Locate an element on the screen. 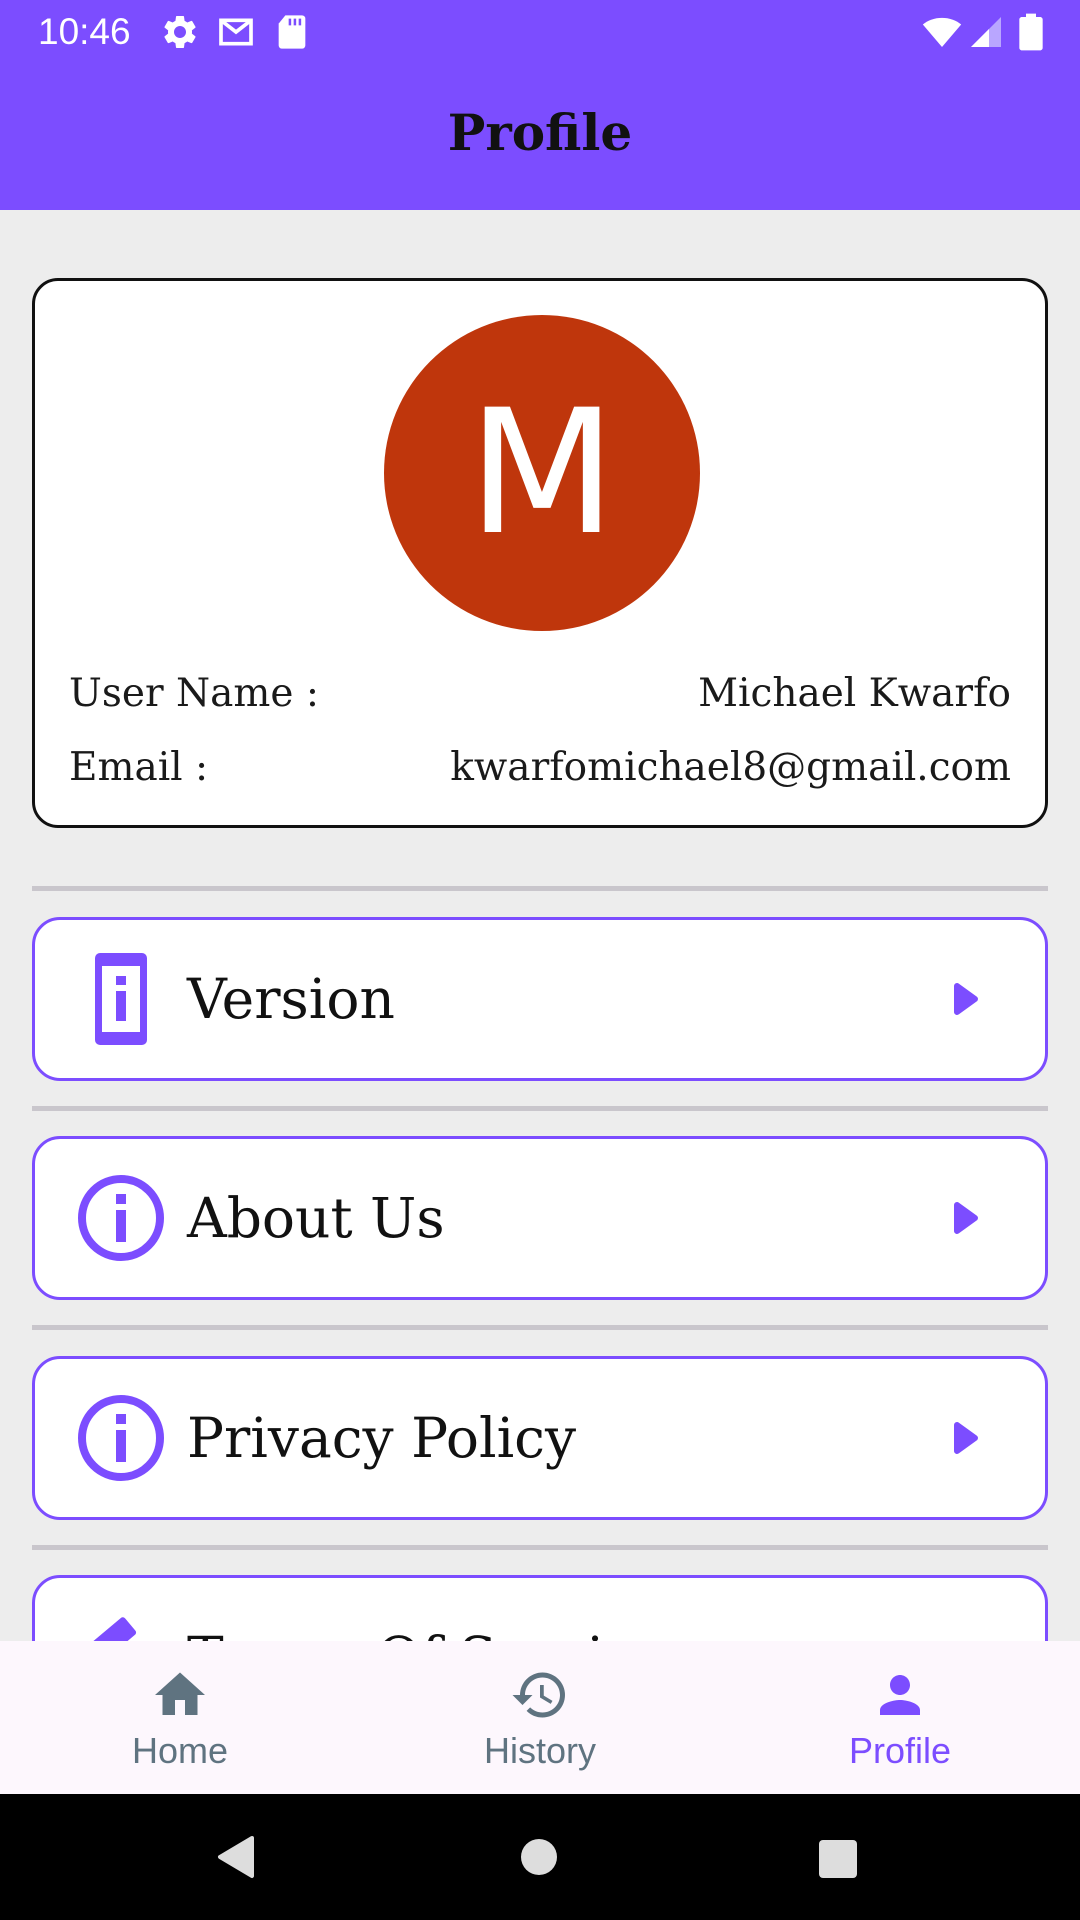  menu-item-privacy-policy: Privacy Policy is located at coordinates (540, 1438).